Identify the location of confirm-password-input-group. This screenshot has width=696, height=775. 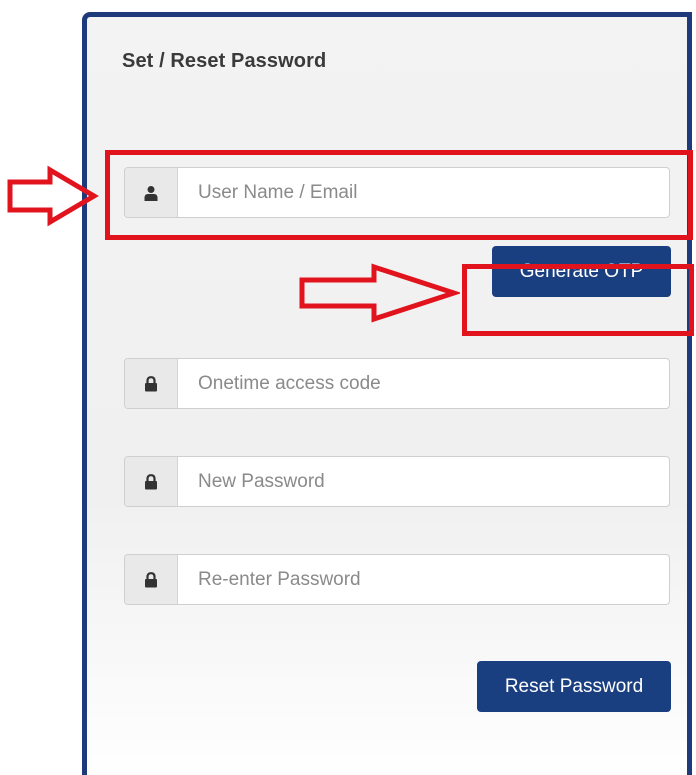
(397, 579).